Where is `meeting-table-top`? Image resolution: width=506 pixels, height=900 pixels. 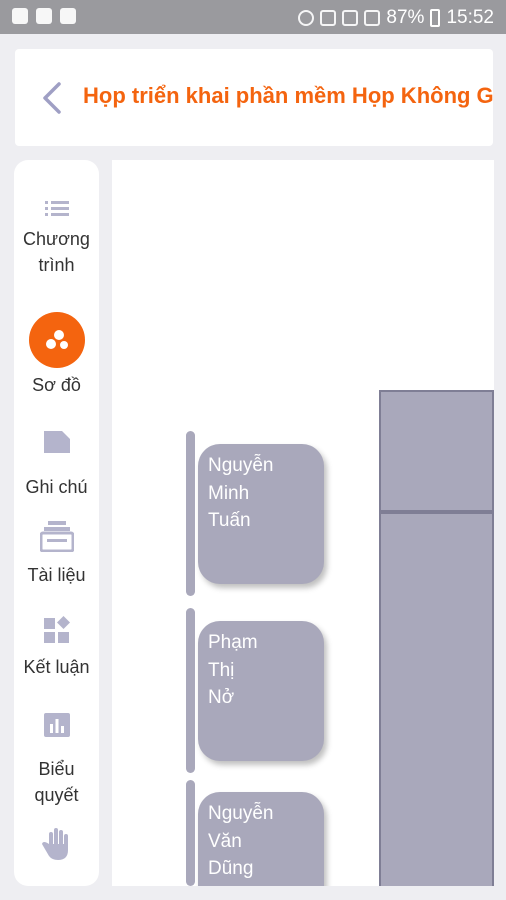 meeting-table-top is located at coordinates (436, 451).